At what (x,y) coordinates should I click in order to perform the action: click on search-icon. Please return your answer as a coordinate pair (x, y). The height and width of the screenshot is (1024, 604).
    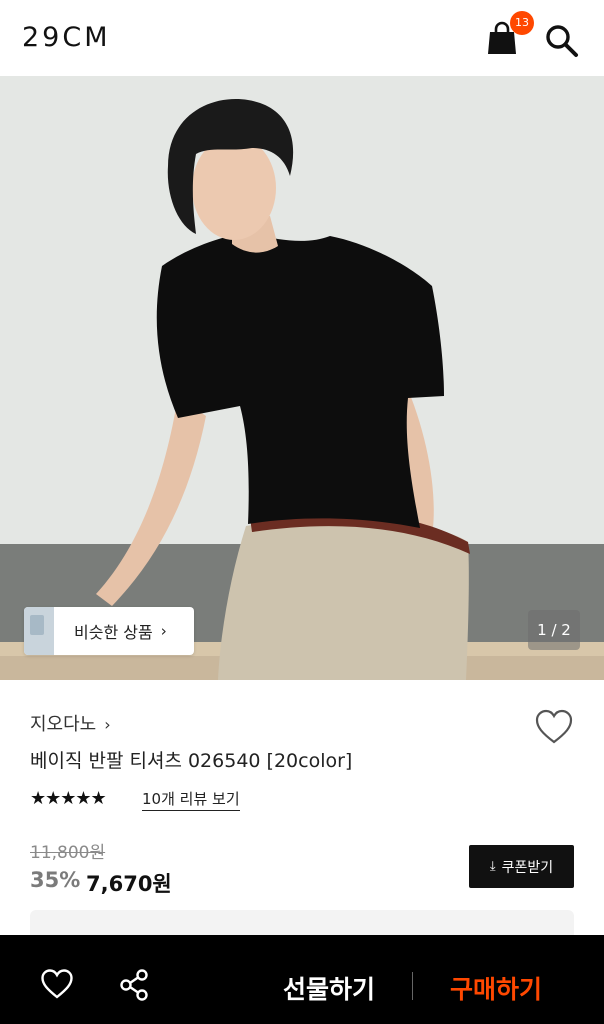
    Looking at the image, I should click on (561, 40).